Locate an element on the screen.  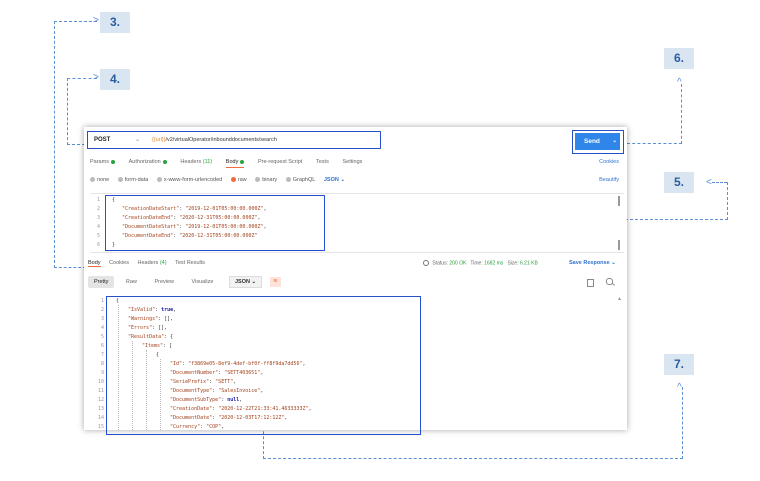
radio-raw-label: raw is located at coordinates (242, 180).